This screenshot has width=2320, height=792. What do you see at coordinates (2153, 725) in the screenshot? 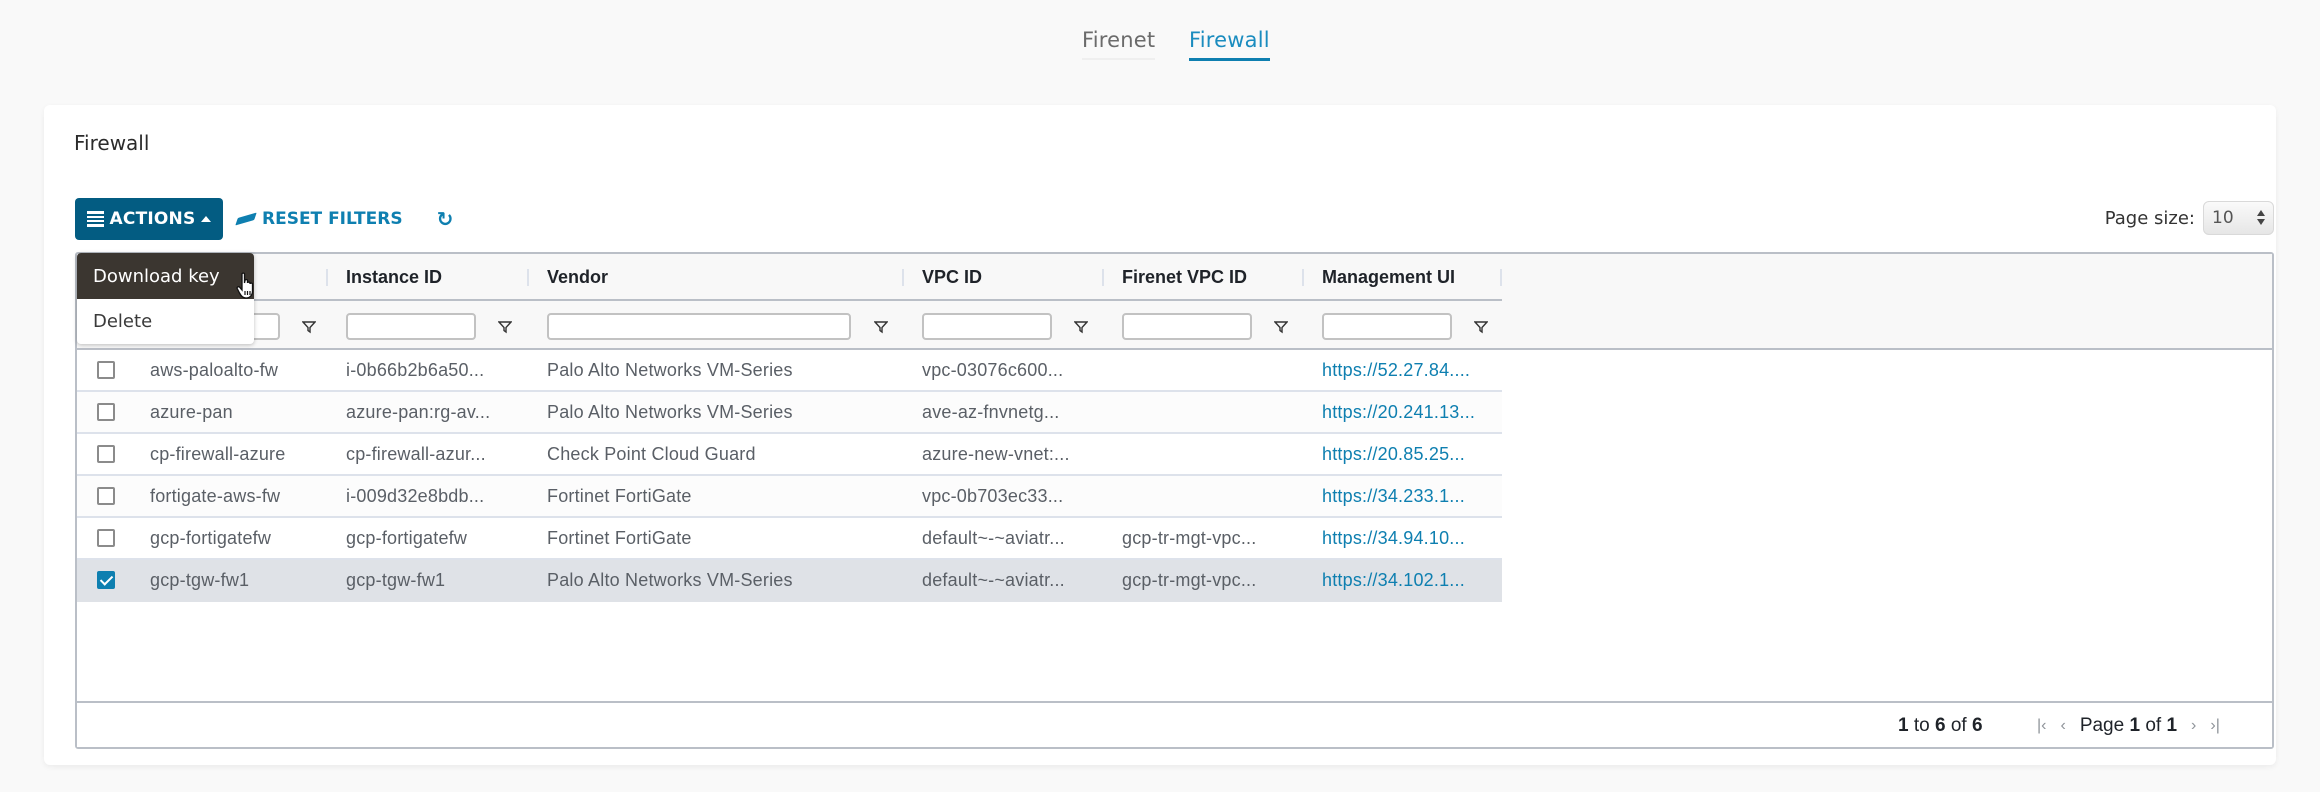
I see `page-of-word: of` at bounding box center [2153, 725].